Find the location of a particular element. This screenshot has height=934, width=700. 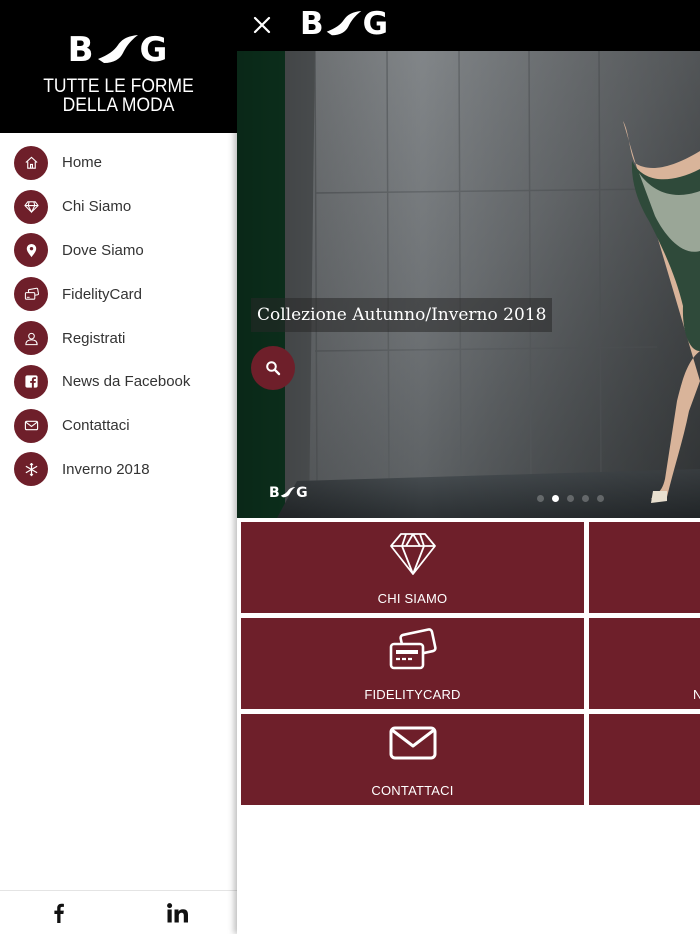

tile-fidelitycard: FIDELITYCARD is located at coordinates (412, 663).